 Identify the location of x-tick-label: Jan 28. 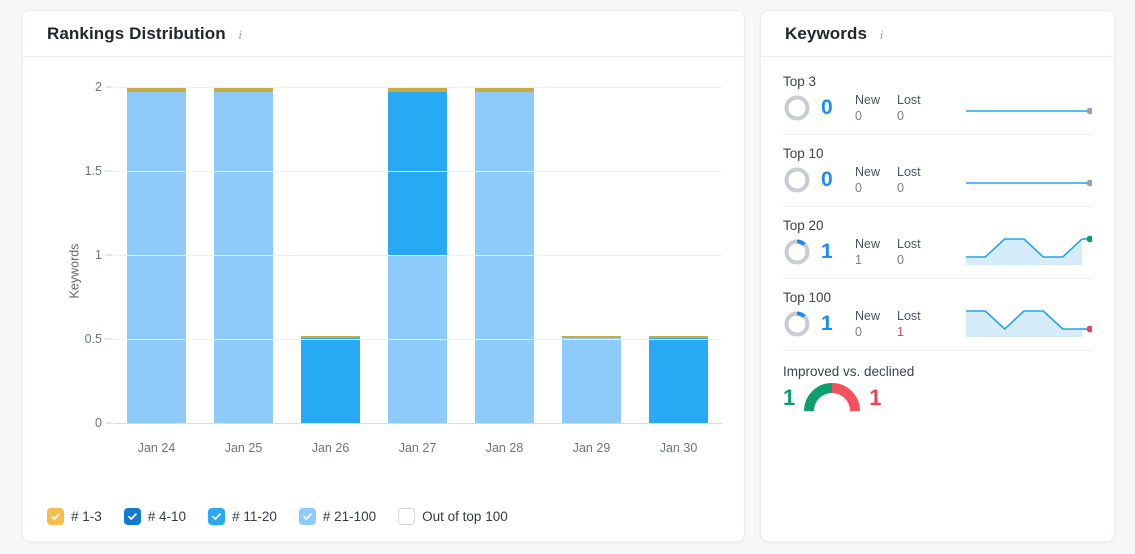
(504, 448).